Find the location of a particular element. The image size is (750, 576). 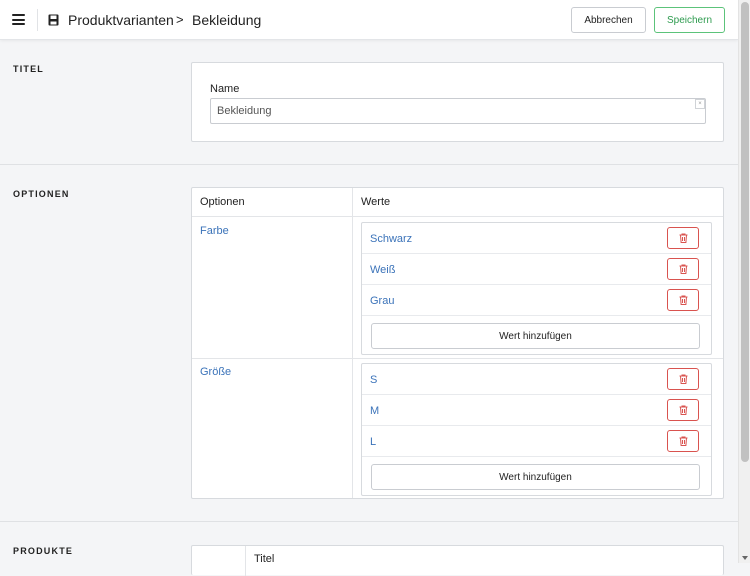

value-text: Grau is located at coordinates (382, 301).